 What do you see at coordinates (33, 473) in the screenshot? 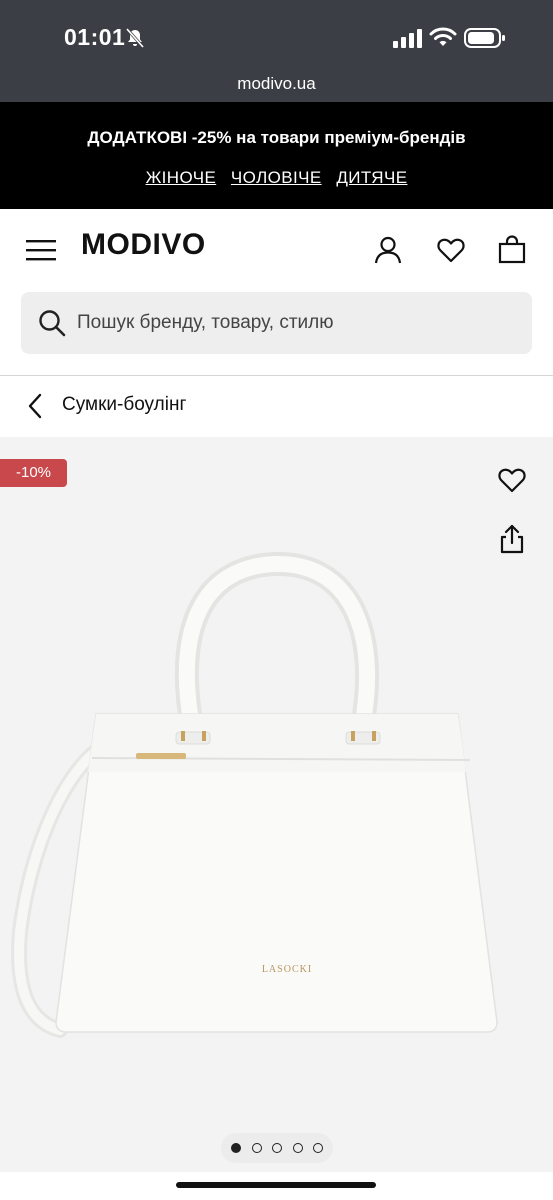
I see `discount-badge: -10%` at bounding box center [33, 473].